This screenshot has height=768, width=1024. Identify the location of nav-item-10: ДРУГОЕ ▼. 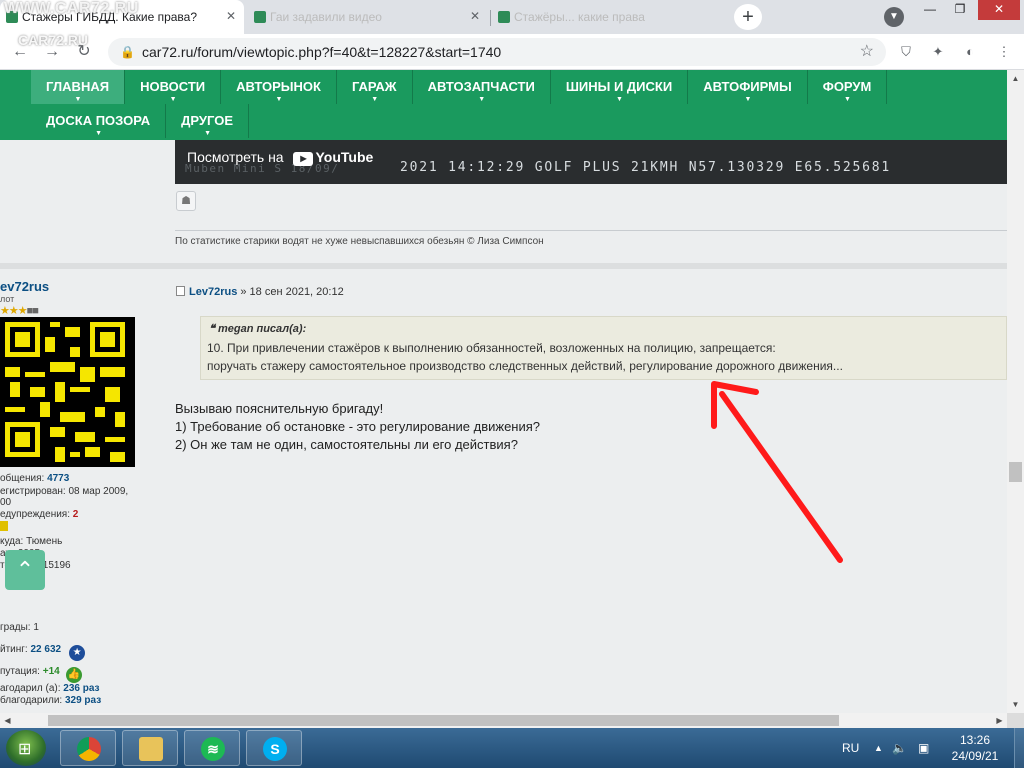
(207, 121).